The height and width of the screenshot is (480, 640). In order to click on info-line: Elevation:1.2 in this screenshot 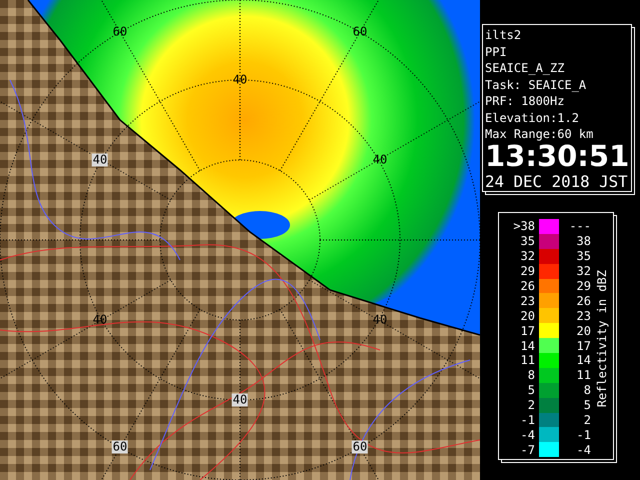, I will do `click(532, 118)`.